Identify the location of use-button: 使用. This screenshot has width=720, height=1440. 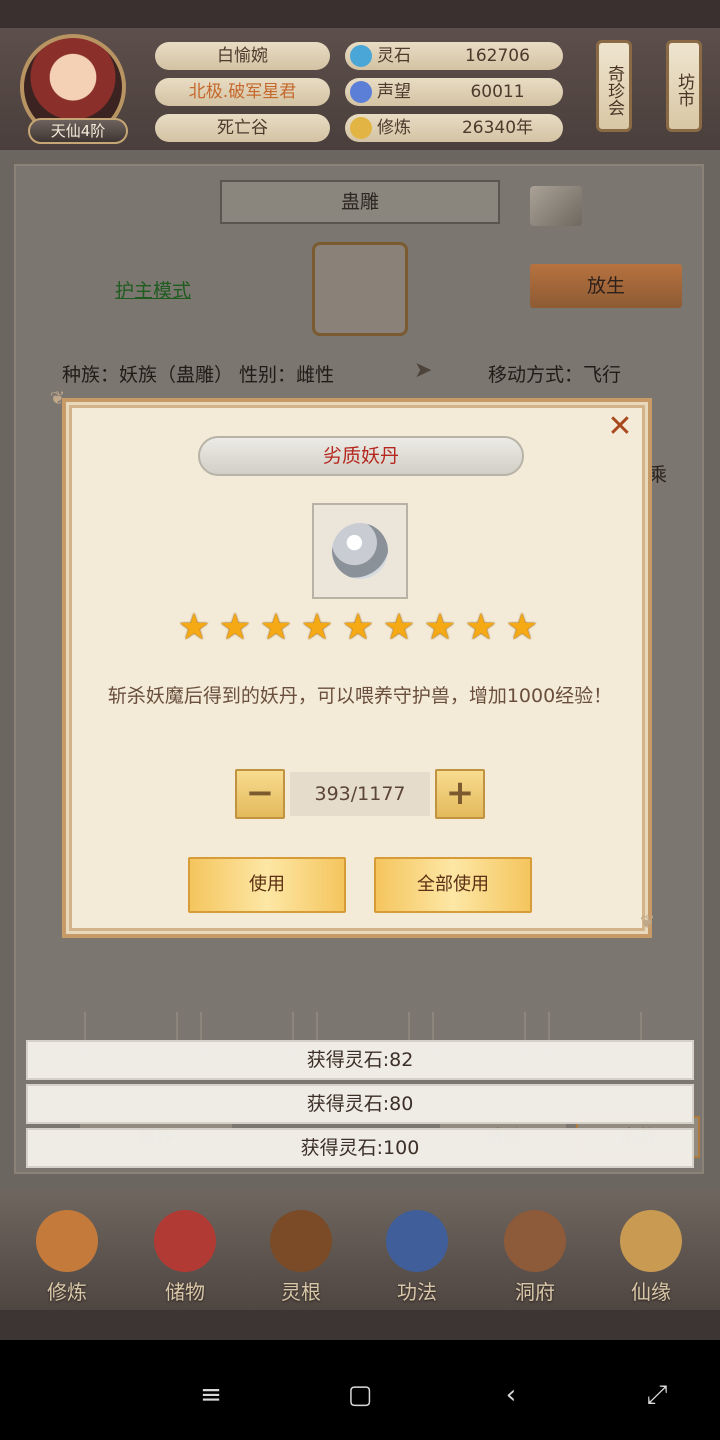
(267, 885).